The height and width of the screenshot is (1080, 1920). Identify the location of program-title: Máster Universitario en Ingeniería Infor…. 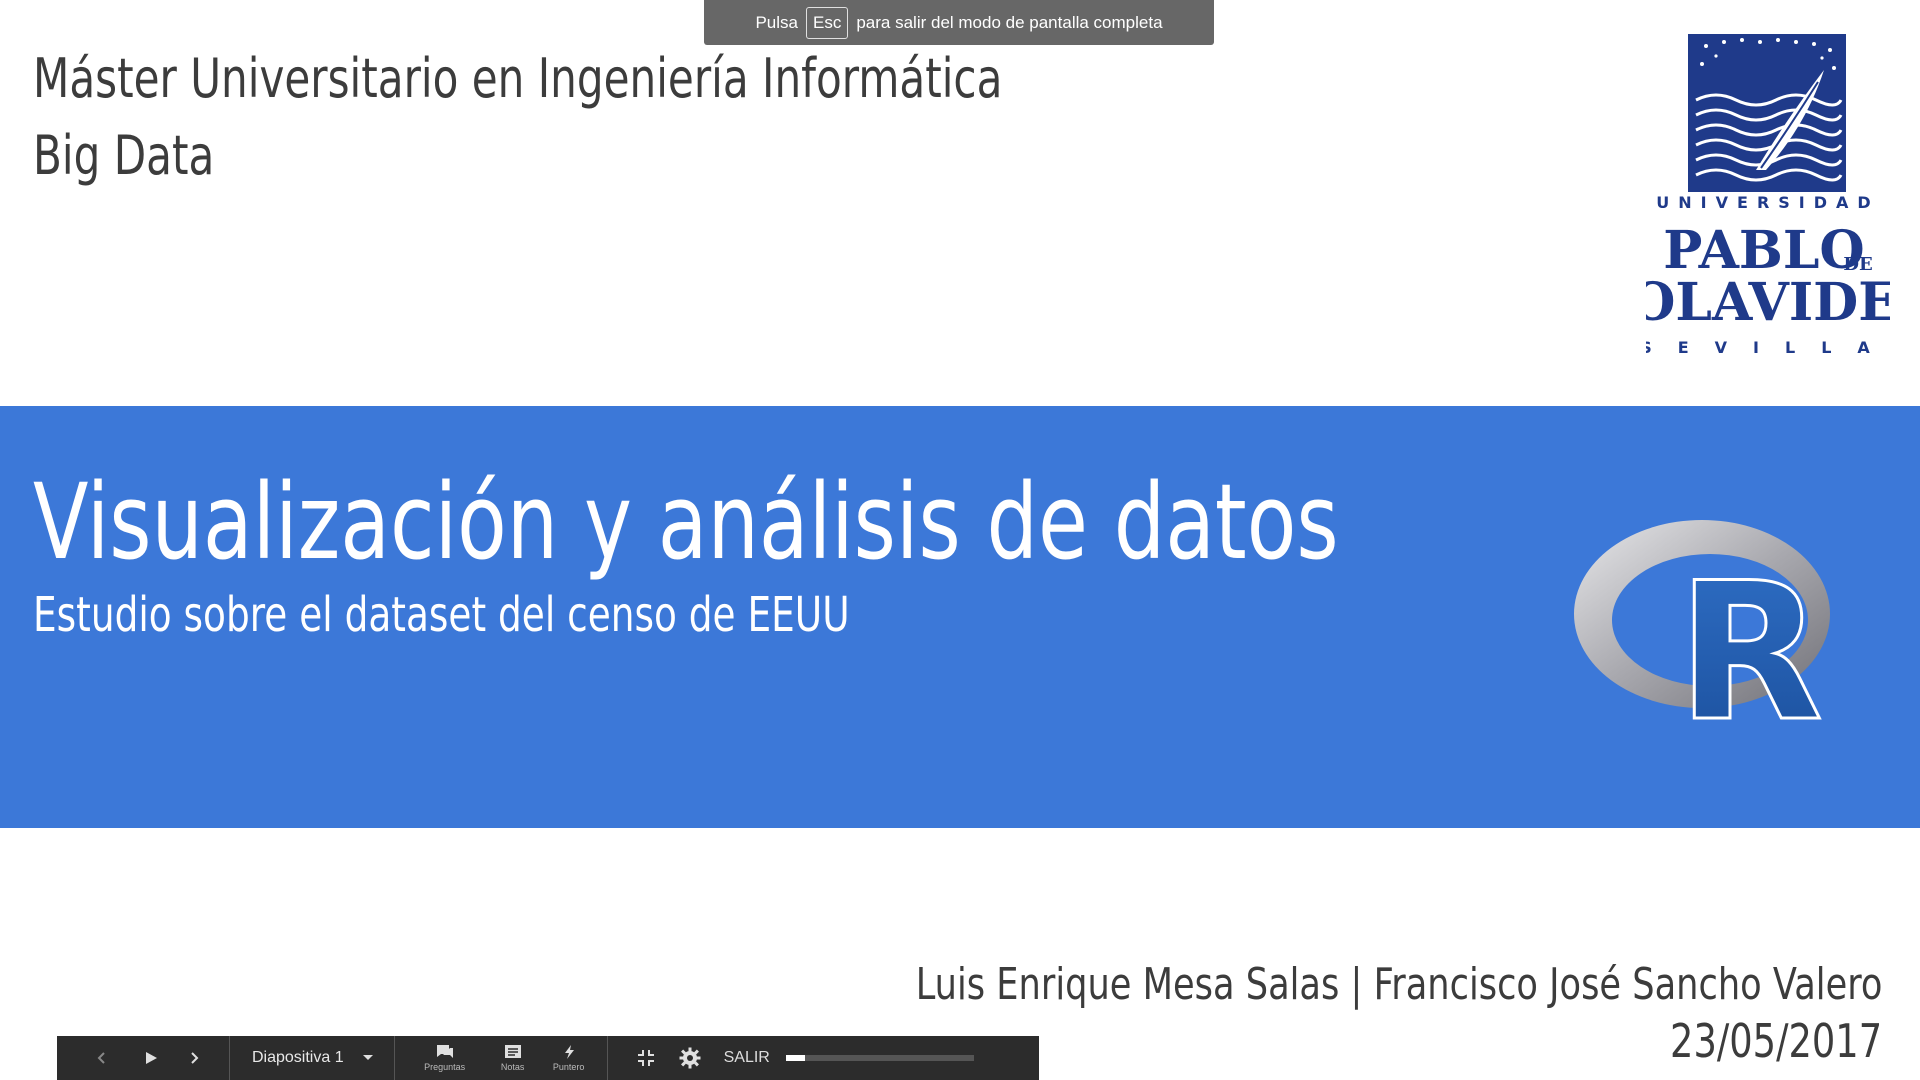
(518, 78).